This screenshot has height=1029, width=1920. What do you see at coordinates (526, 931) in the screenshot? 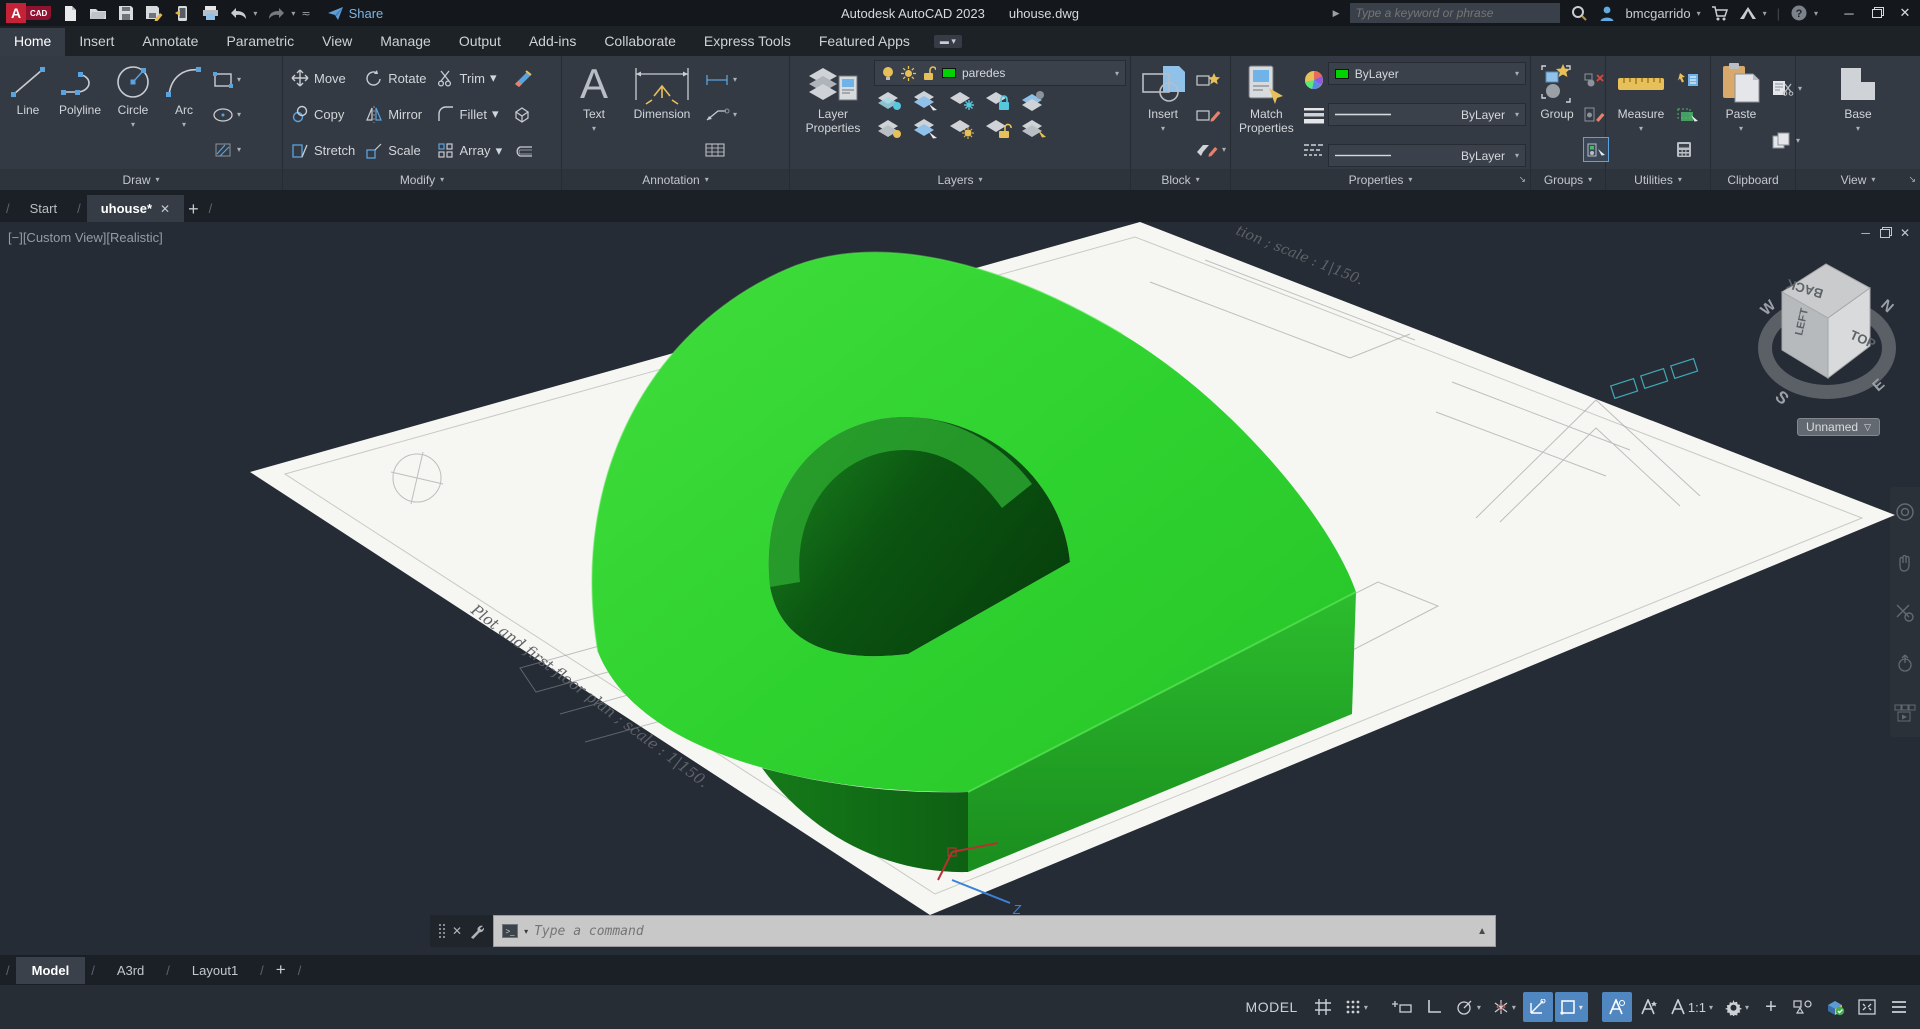
I see `command-recent-caret-icon: ▾` at bounding box center [526, 931].